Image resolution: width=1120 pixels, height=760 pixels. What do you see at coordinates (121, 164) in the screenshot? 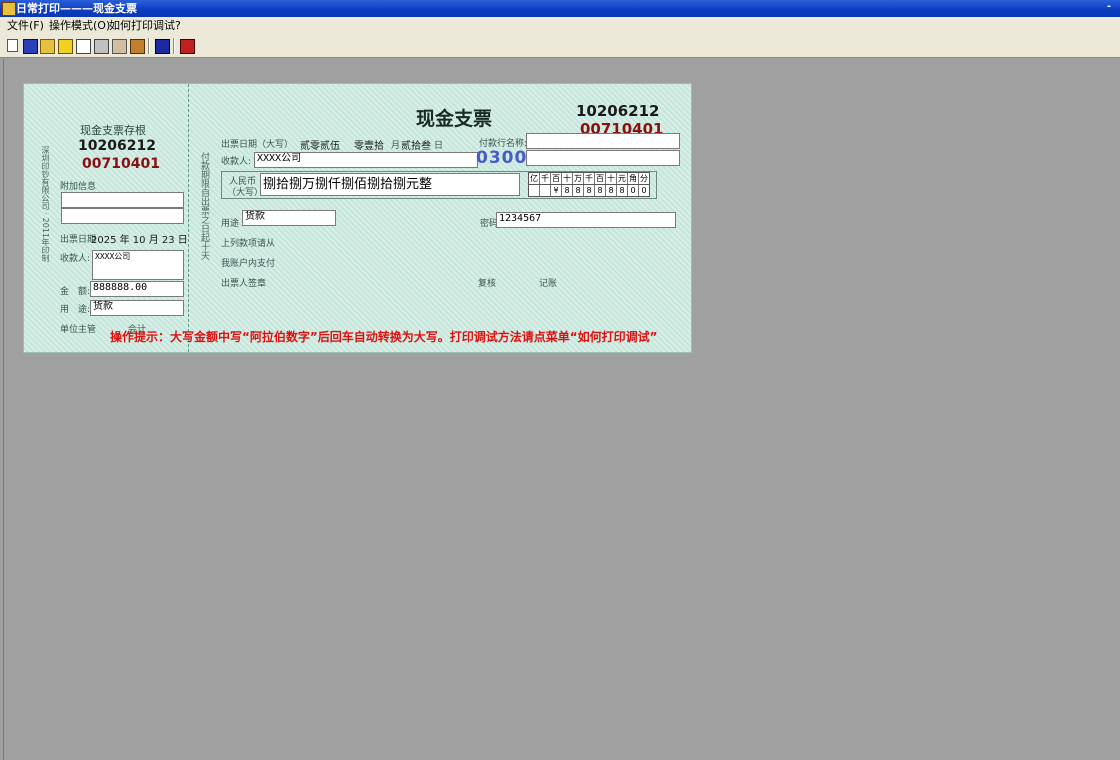
I see `stub-code2: 00710401` at bounding box center [121, 164].